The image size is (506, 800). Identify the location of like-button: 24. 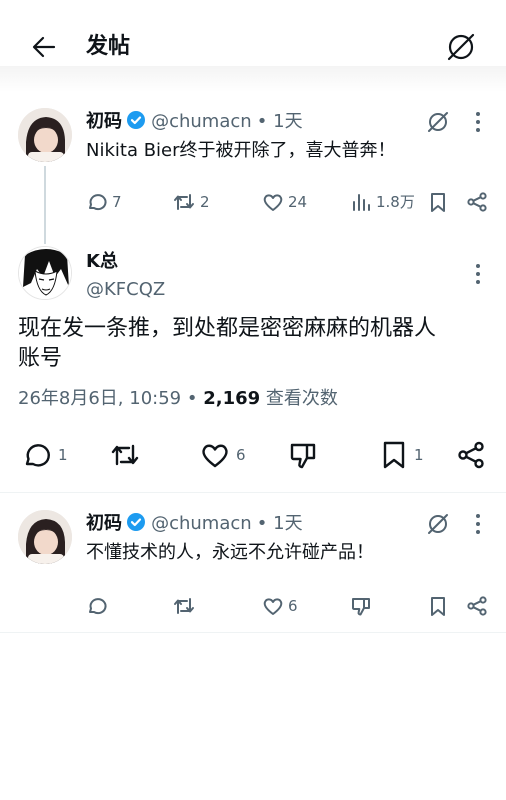
(284, 202).